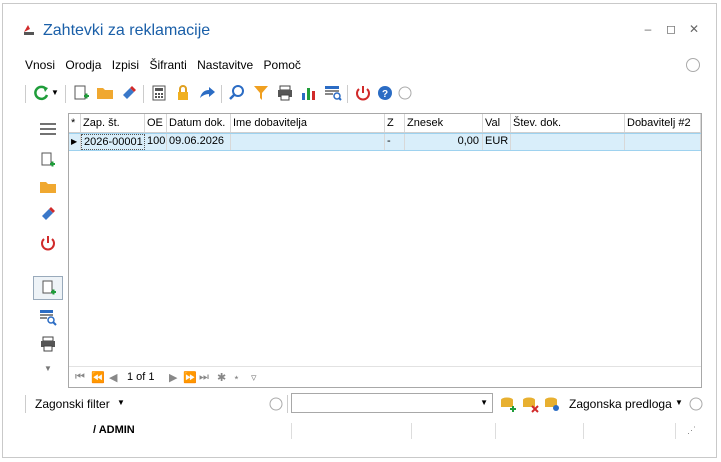  What do you see at coordinates (207, 93) in the screenshot?
I see `forward-arrow-icon` at bounding box center [207, 93].